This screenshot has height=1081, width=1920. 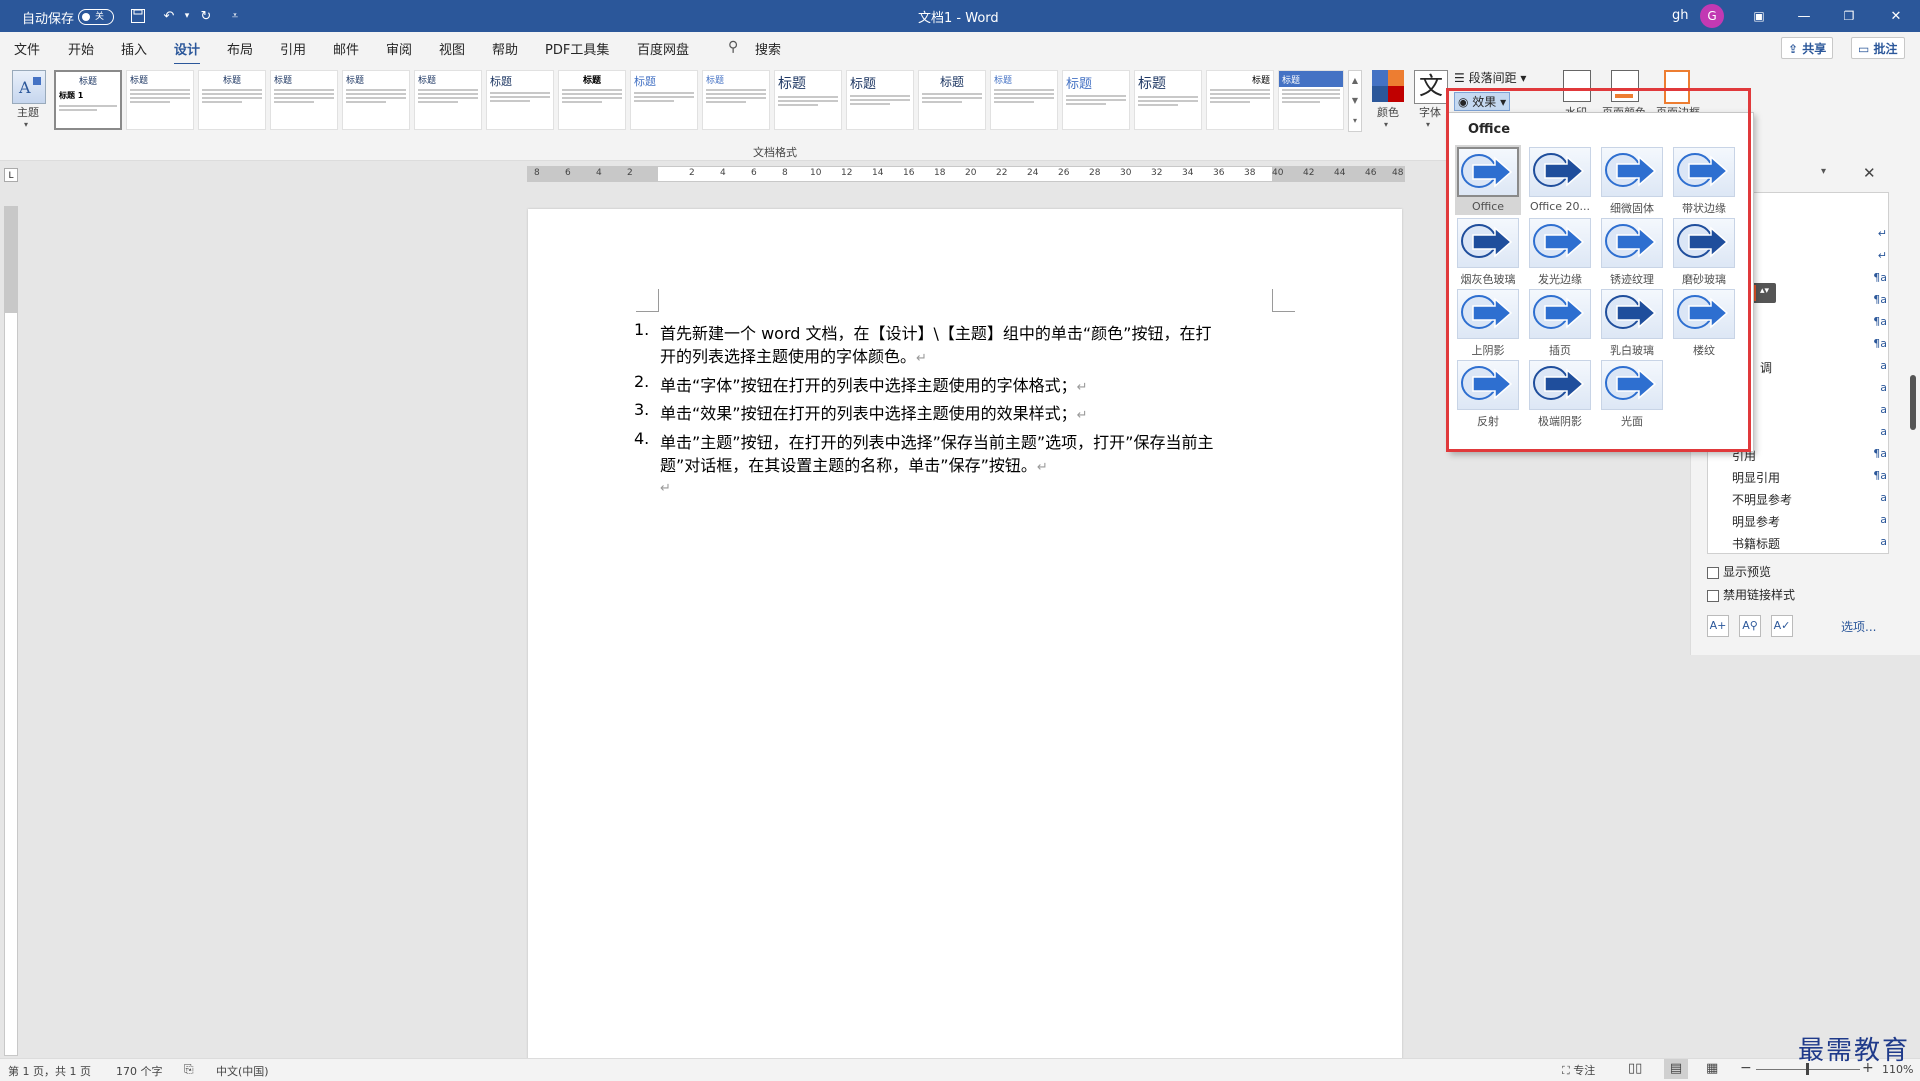 I want to click on effect-option: 发光边缘, so click(x=1560, y=251).